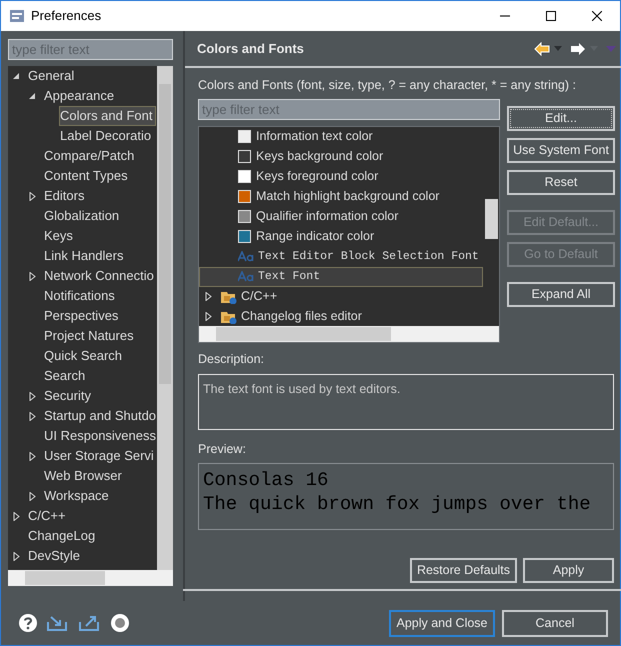 The image size is (621, 646). Describe the element at coordinates (341, 176) in the screenshot. I see `list-item: Keys foreground color` at that location.